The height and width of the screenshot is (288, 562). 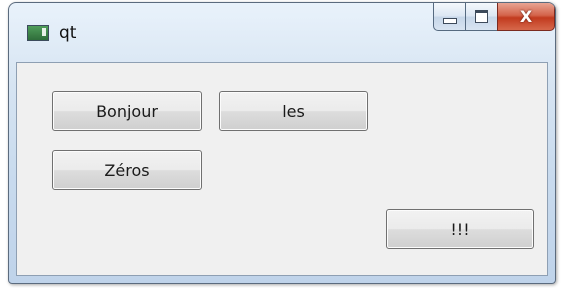 I want to click on close-icon: X, so click(x=526, y=16).